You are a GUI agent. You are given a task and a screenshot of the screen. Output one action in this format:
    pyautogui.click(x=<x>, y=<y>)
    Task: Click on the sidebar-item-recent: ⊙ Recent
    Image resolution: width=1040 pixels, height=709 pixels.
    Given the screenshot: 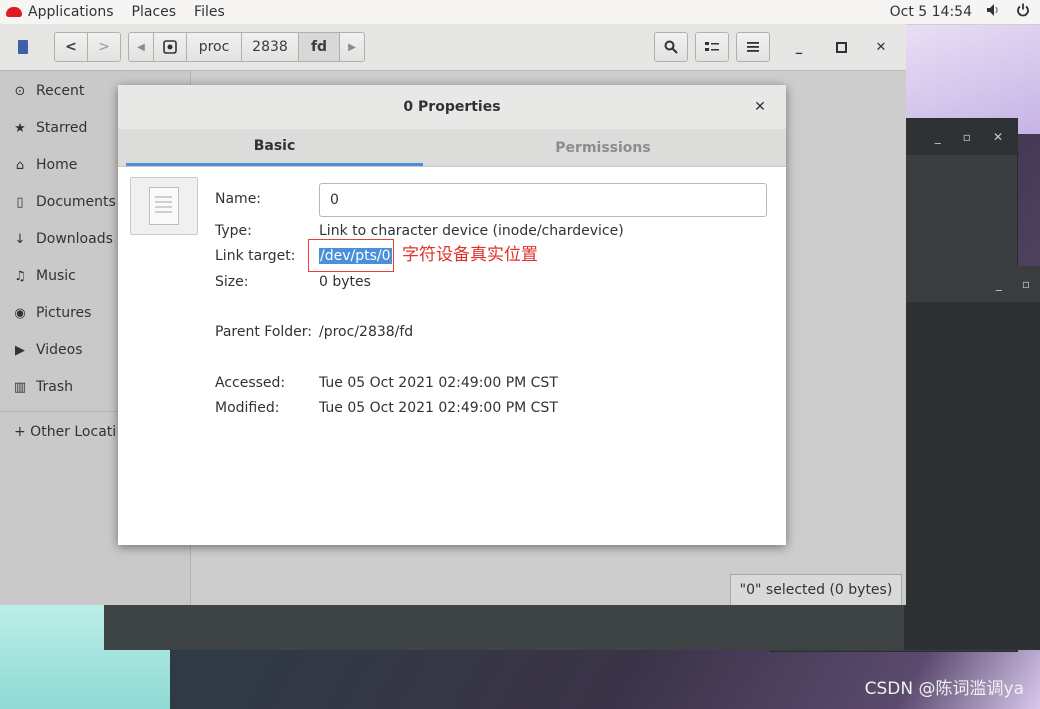 What is the action you would take?
    pyautogui.click(x=48, y=91)
    